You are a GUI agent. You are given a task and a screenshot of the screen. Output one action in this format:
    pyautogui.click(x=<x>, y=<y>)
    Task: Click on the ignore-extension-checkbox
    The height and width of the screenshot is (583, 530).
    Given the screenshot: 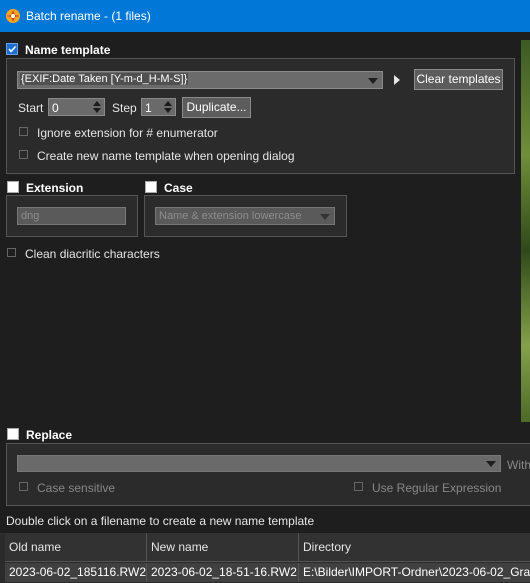 What is the action you would take?
    pyautogui.click(x=23, y=131)
    